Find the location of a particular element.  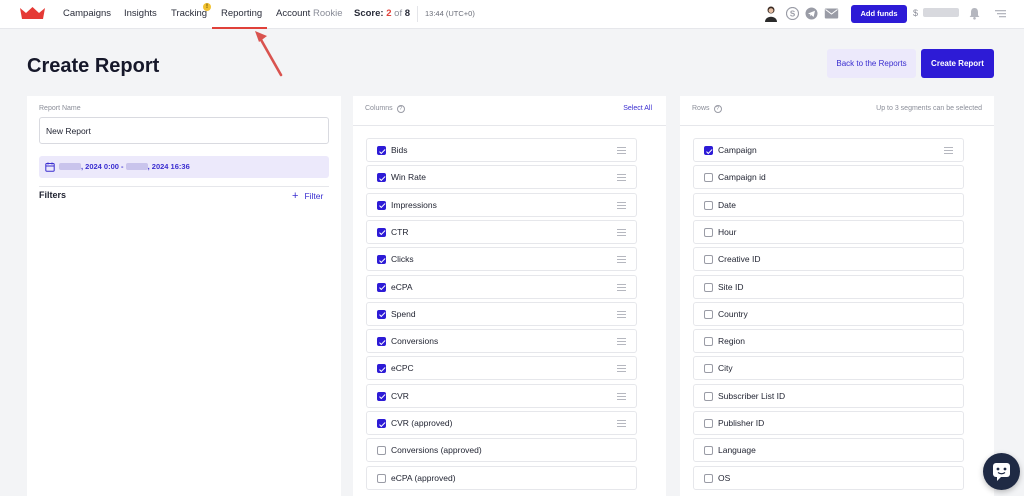

columns-option-row: eCPA (approved) is located at coordinates (501, 477).